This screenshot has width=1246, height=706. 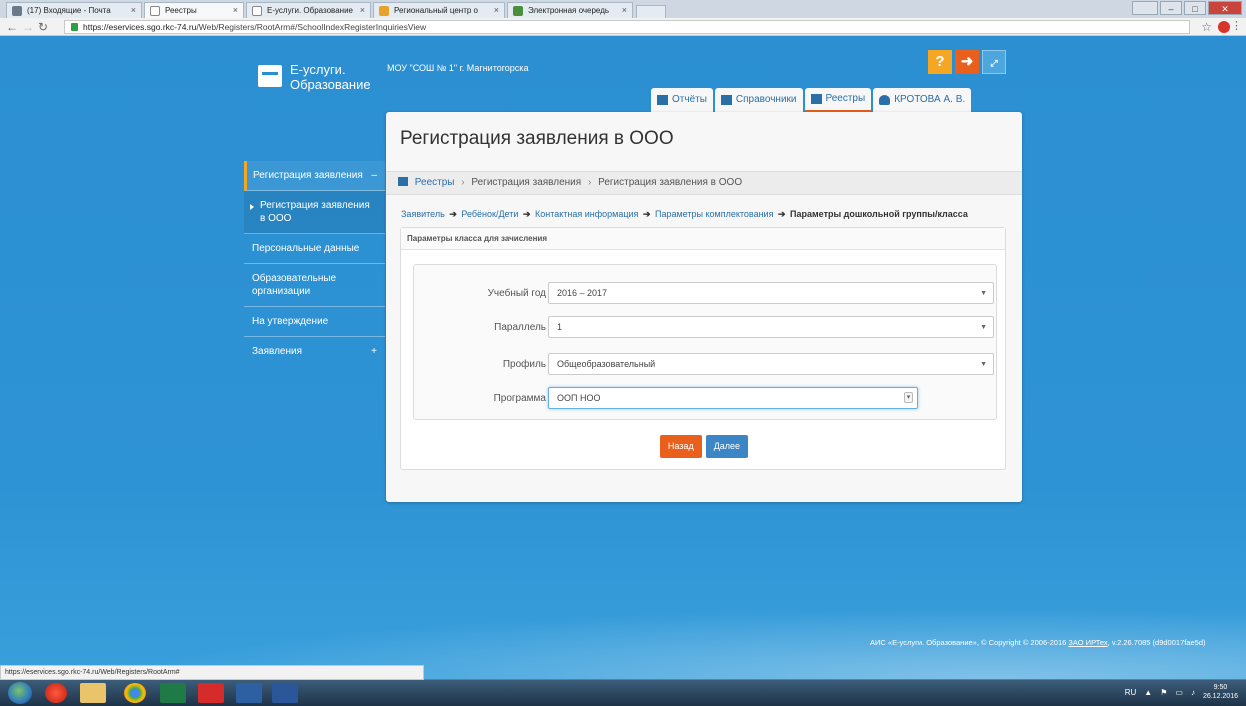 I want to click on tab-label: Электронная очередь, so click(x=569, y=10).